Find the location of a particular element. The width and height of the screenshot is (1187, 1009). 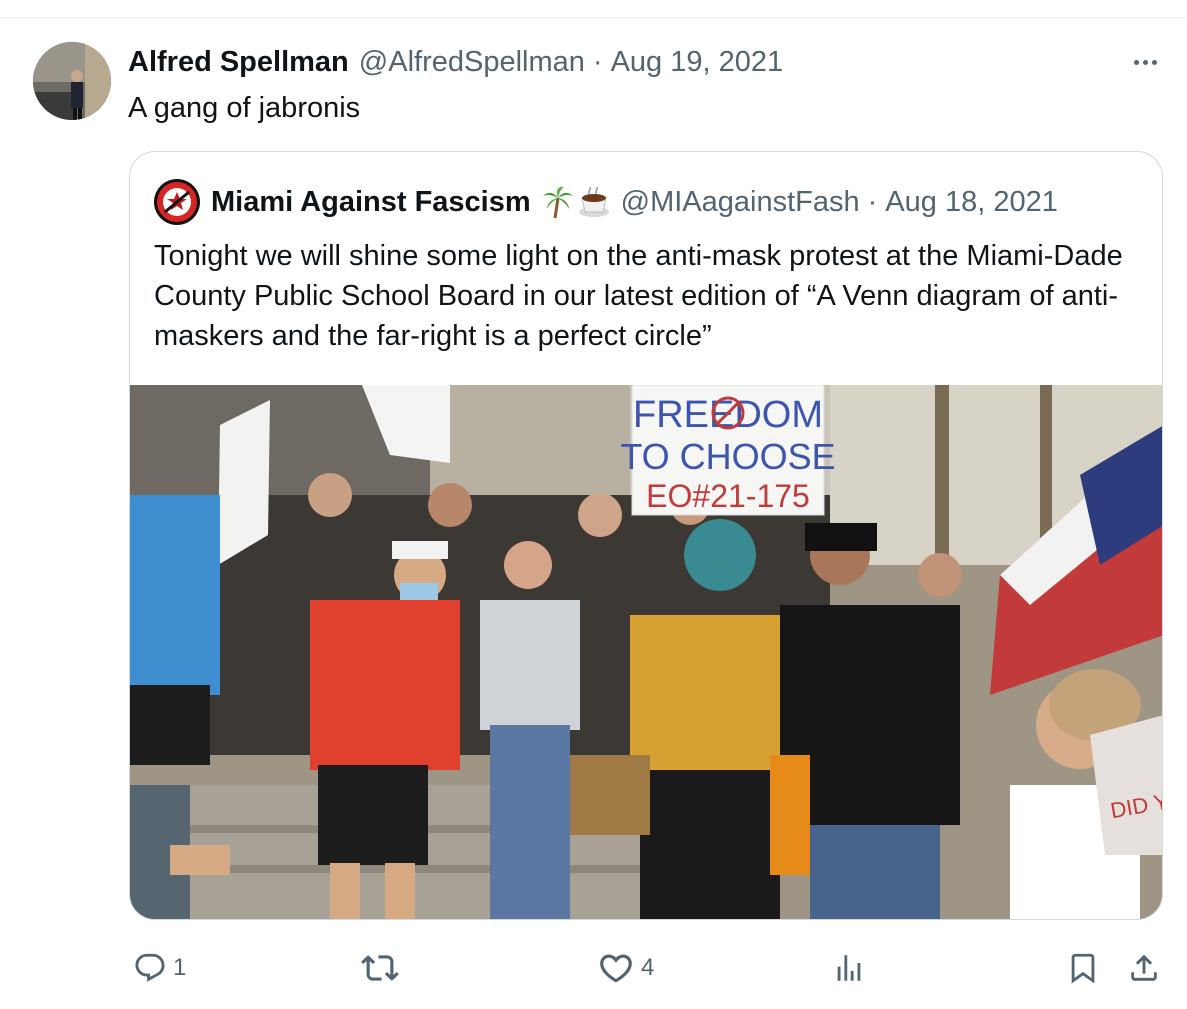

quote-meta: @MIAagainstFash · Aug 18, 2021 is located at coordinates (839, 202).